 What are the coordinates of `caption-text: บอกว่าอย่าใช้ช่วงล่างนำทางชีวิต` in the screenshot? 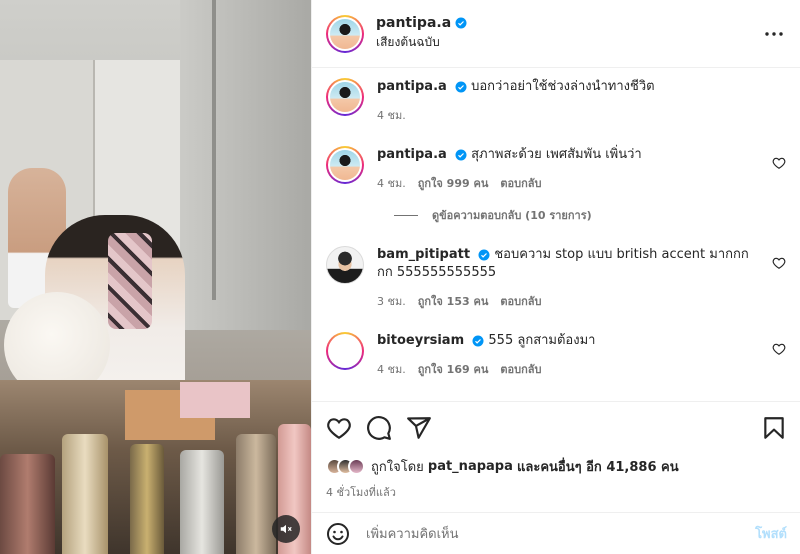 It's located at (563, 86).